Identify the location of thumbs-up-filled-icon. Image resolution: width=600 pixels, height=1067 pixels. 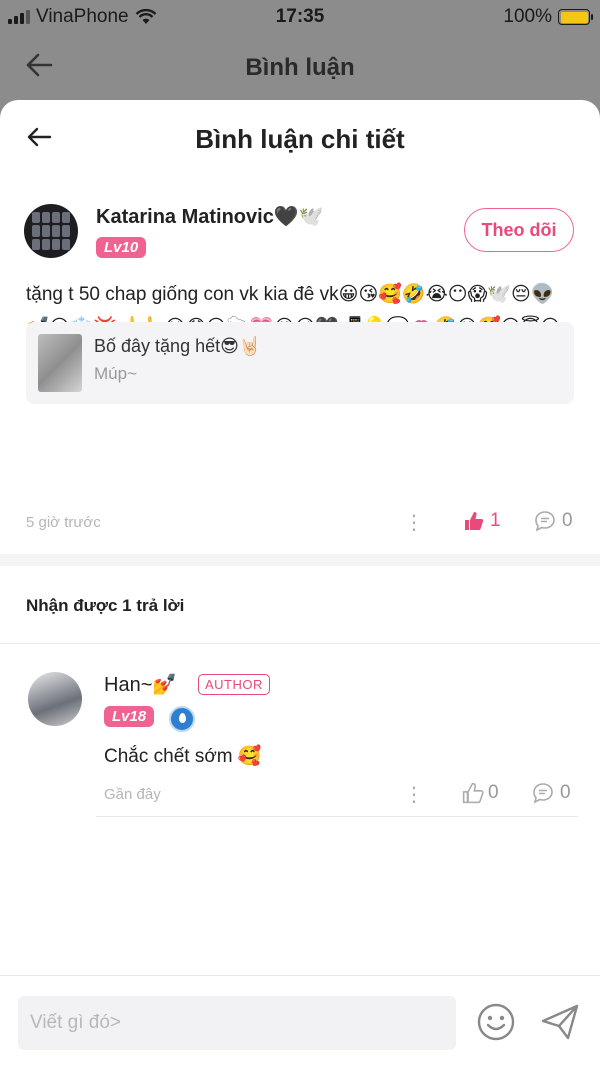
(474, 521).